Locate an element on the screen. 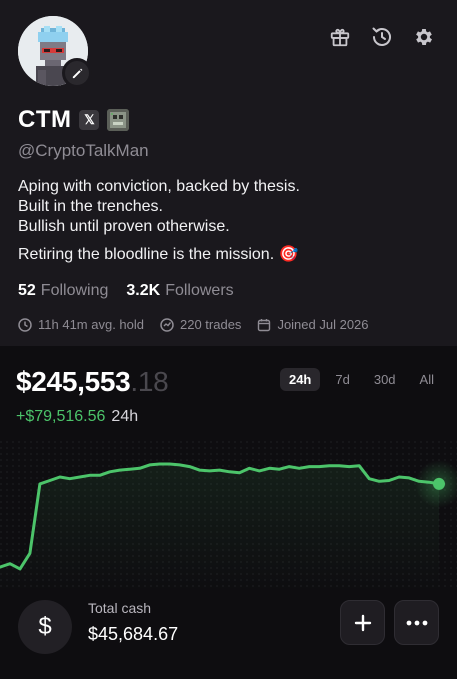  avg-hold-stat: 11h 41m avg. hold is located at coordinates (81, 324).